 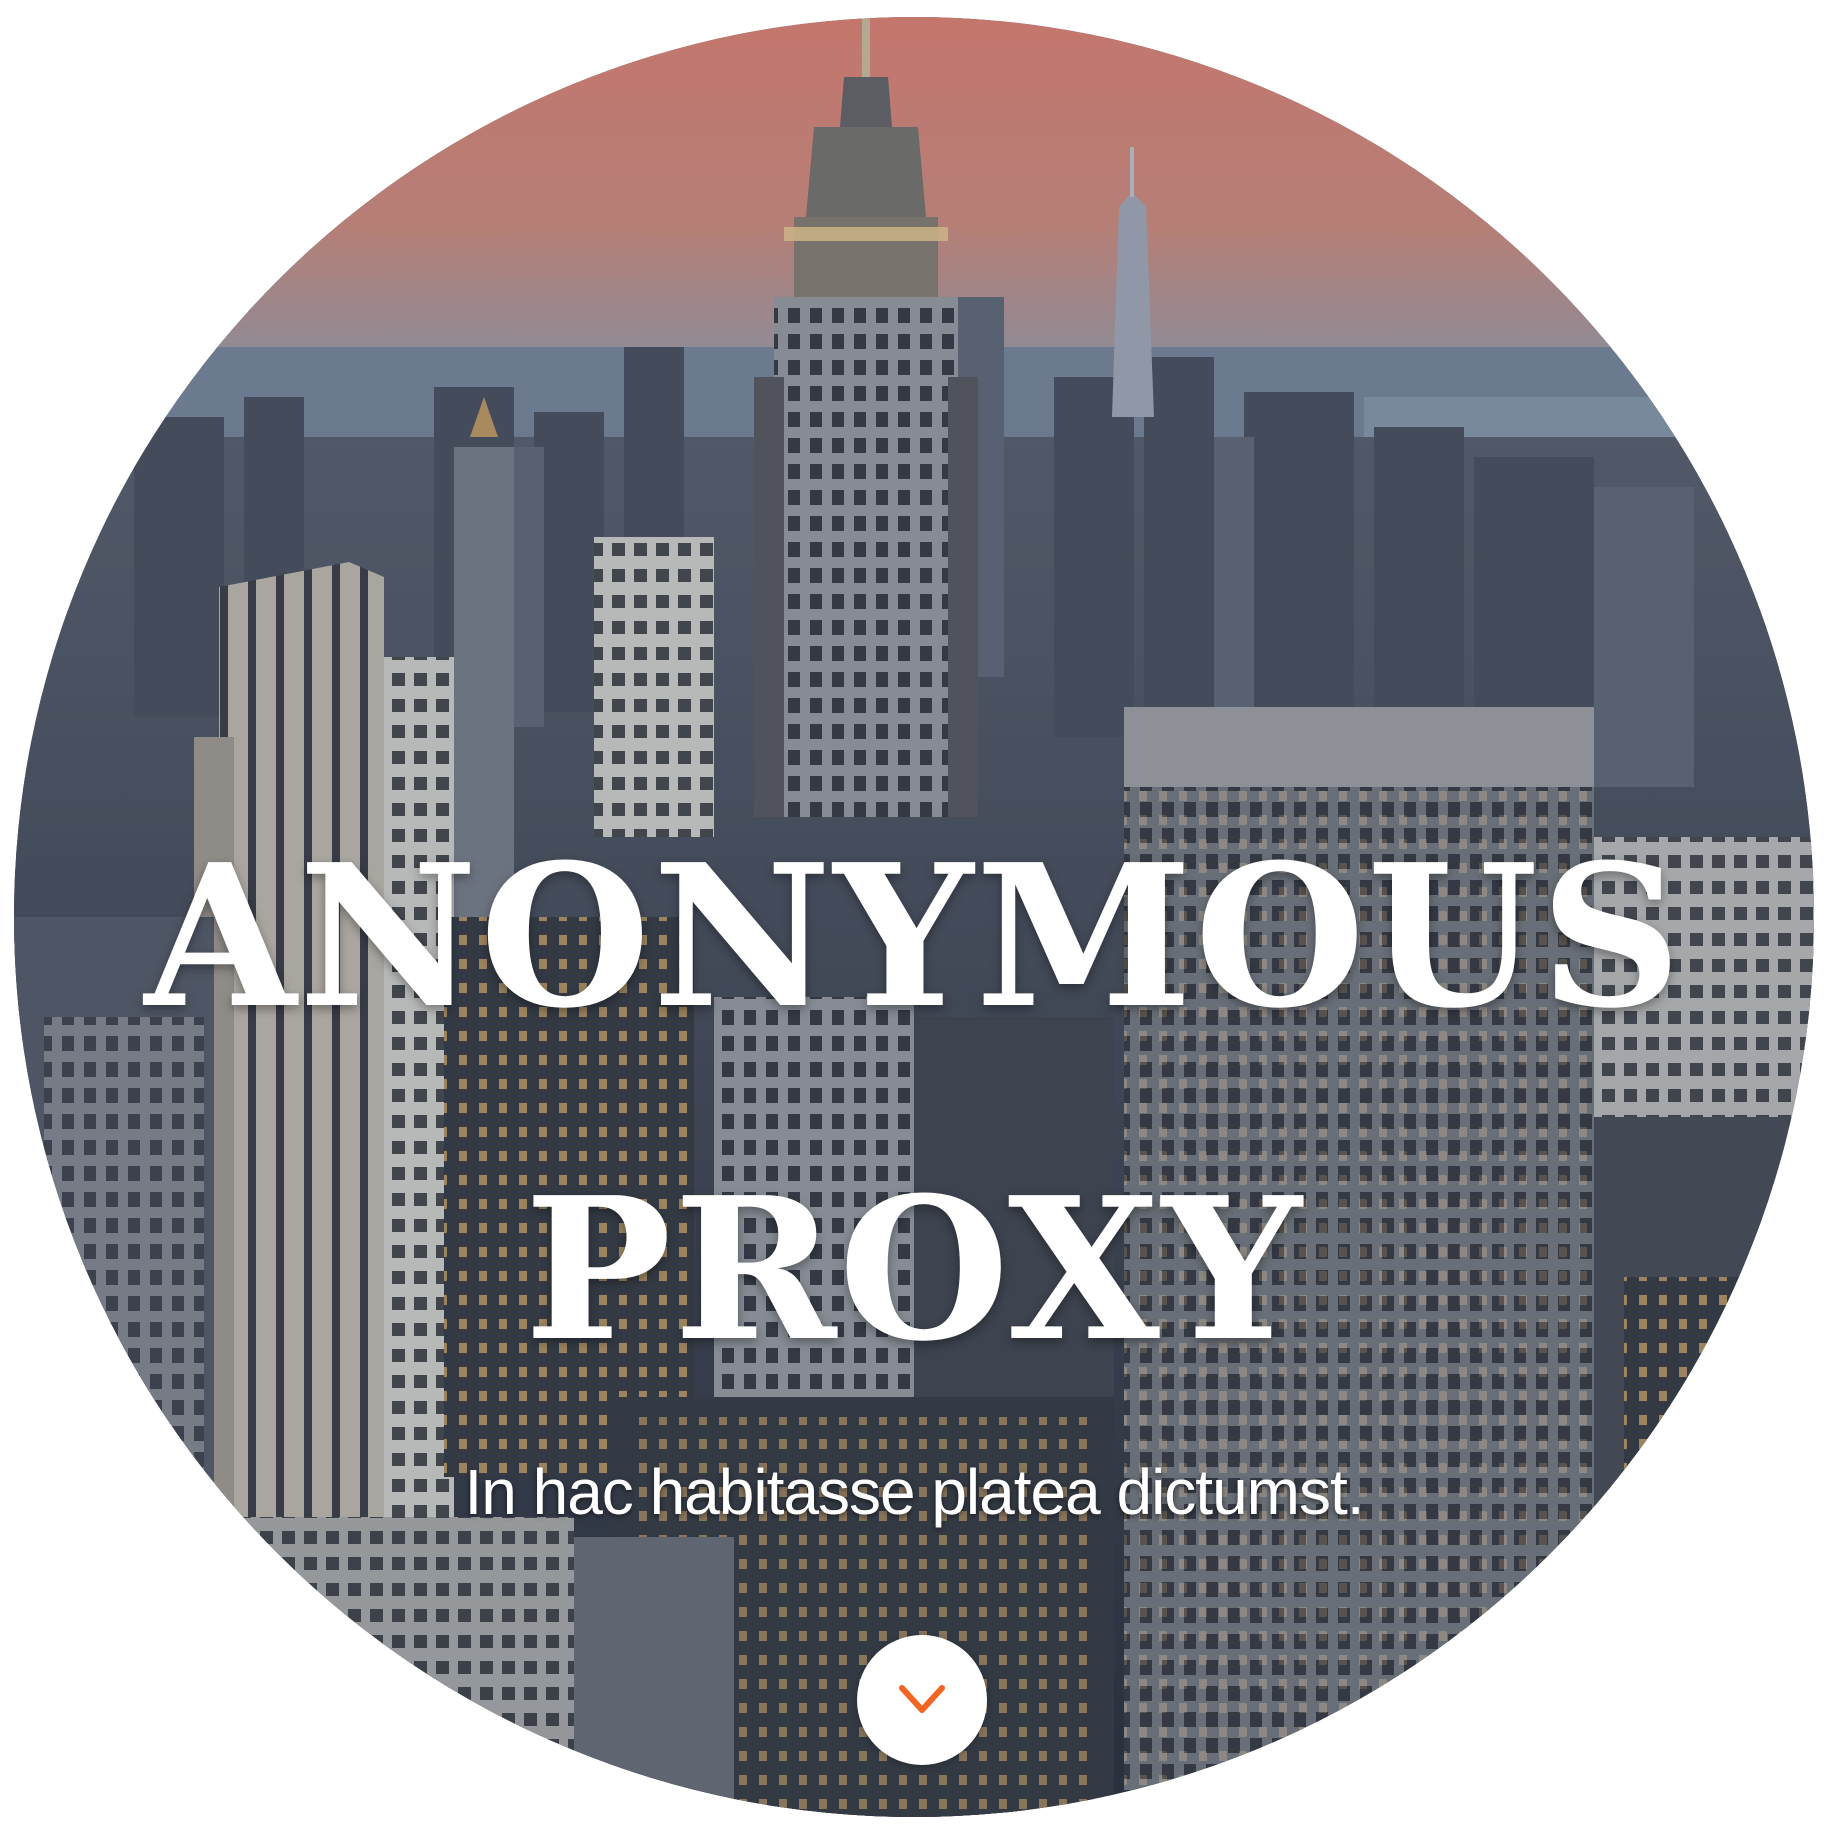 I want to click on chevron-down-icon, so click(x=922, y=1699).